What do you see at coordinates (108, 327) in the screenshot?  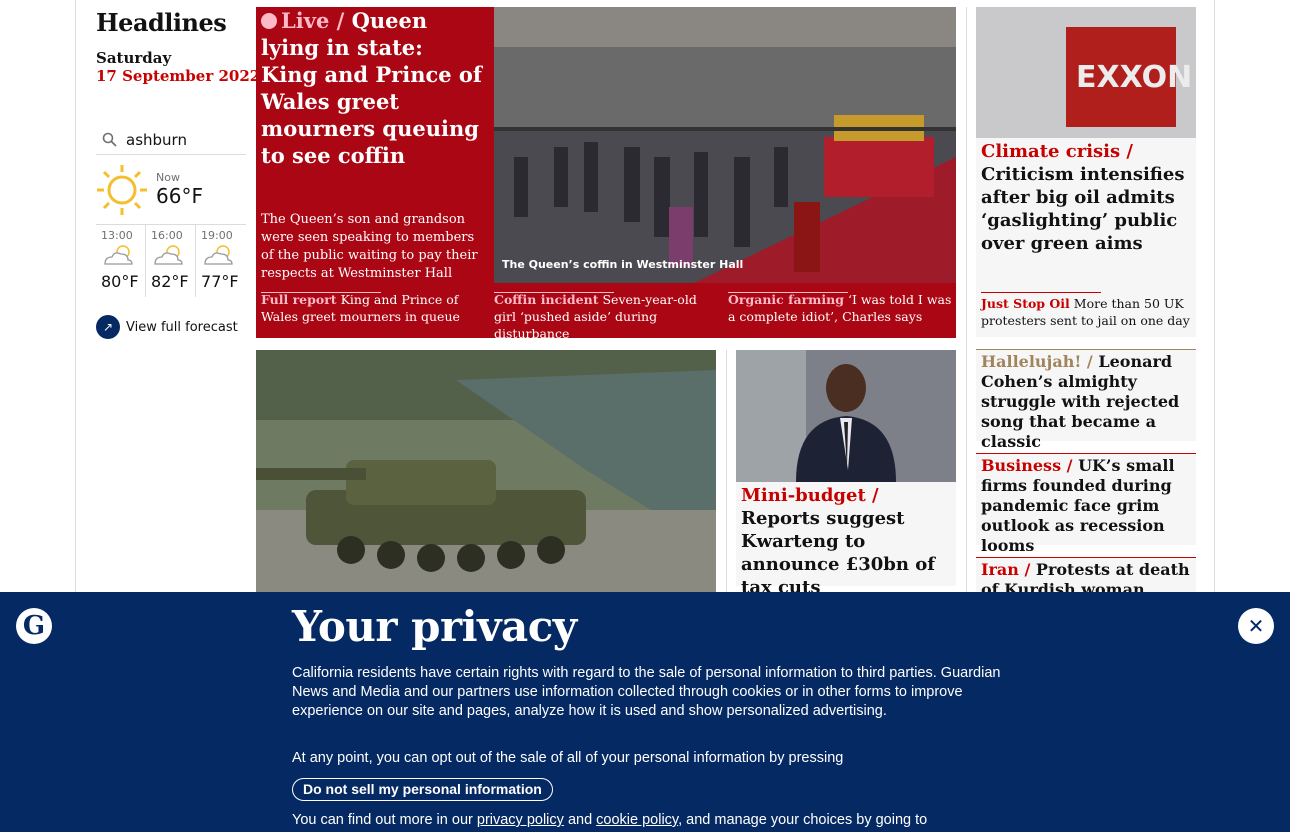 I see `external-link-icon: ↗` at bounding box center [108, 327].